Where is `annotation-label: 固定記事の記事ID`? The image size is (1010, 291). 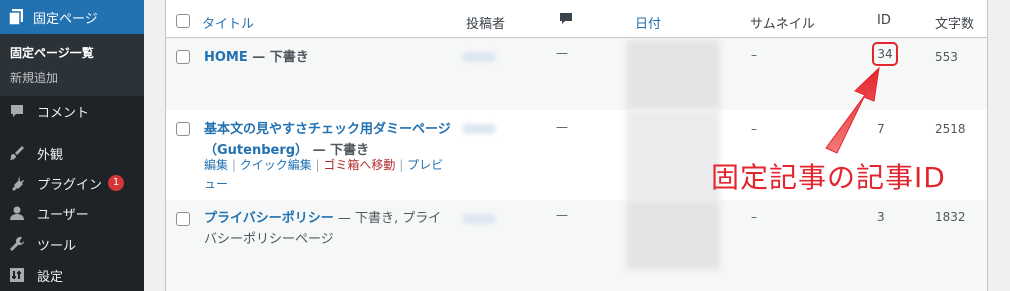 annotation-label: 固定記事の記事ID is located at coordinates (828, 177).